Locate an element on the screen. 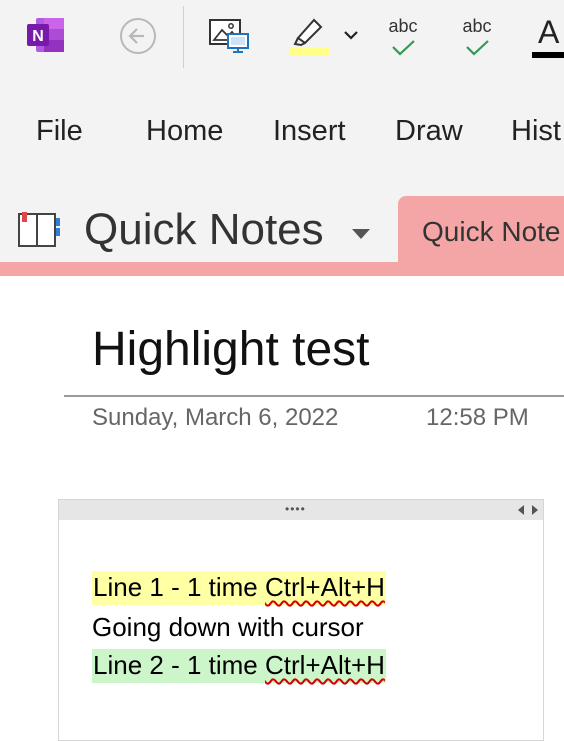  screen-clipping-button is located at coordinates (230, 36).